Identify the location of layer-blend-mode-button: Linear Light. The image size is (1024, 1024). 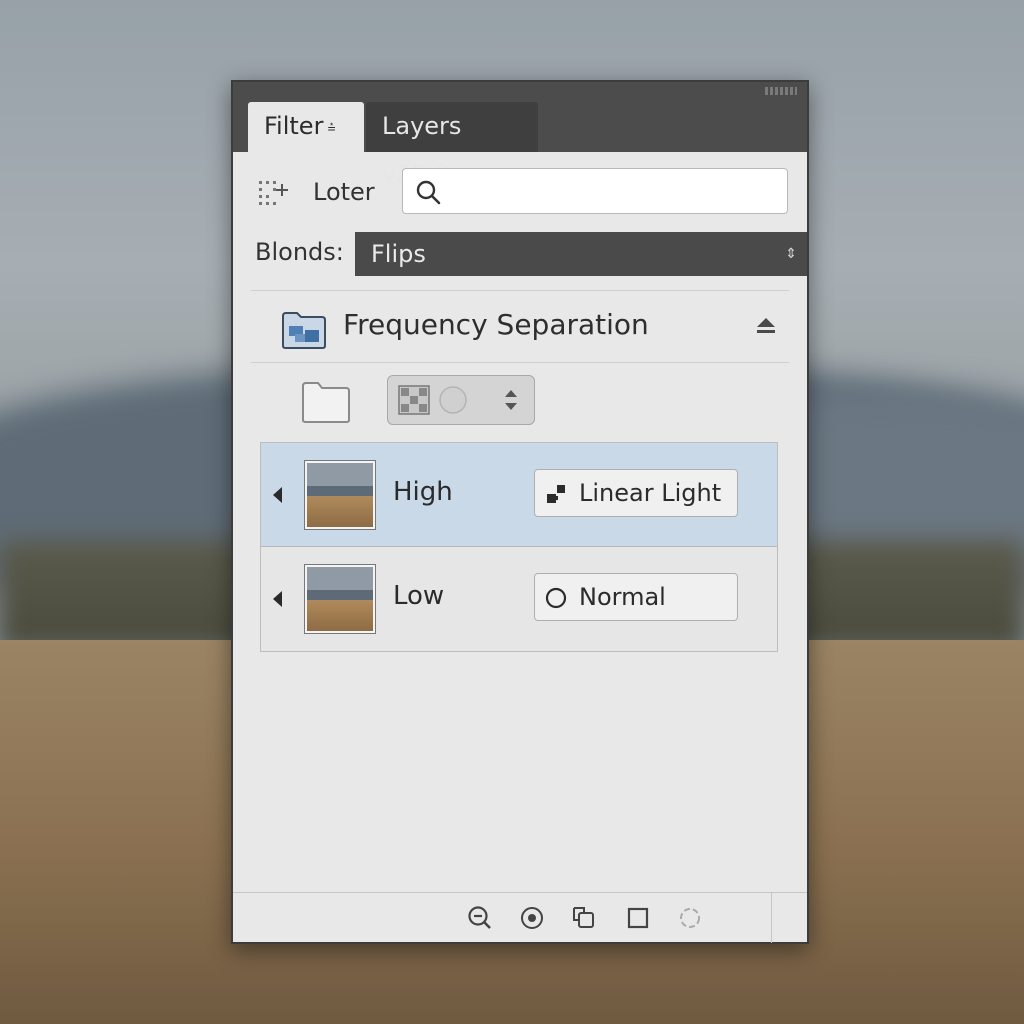
(636, 493).